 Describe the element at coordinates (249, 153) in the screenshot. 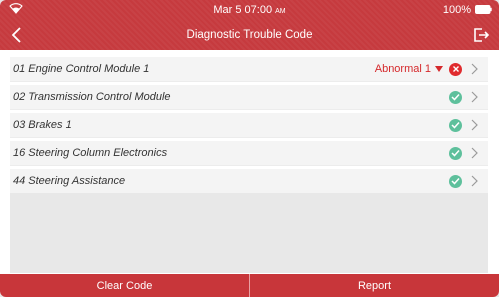

I see `list-item: 16 Steering Column Electronics` at that location.